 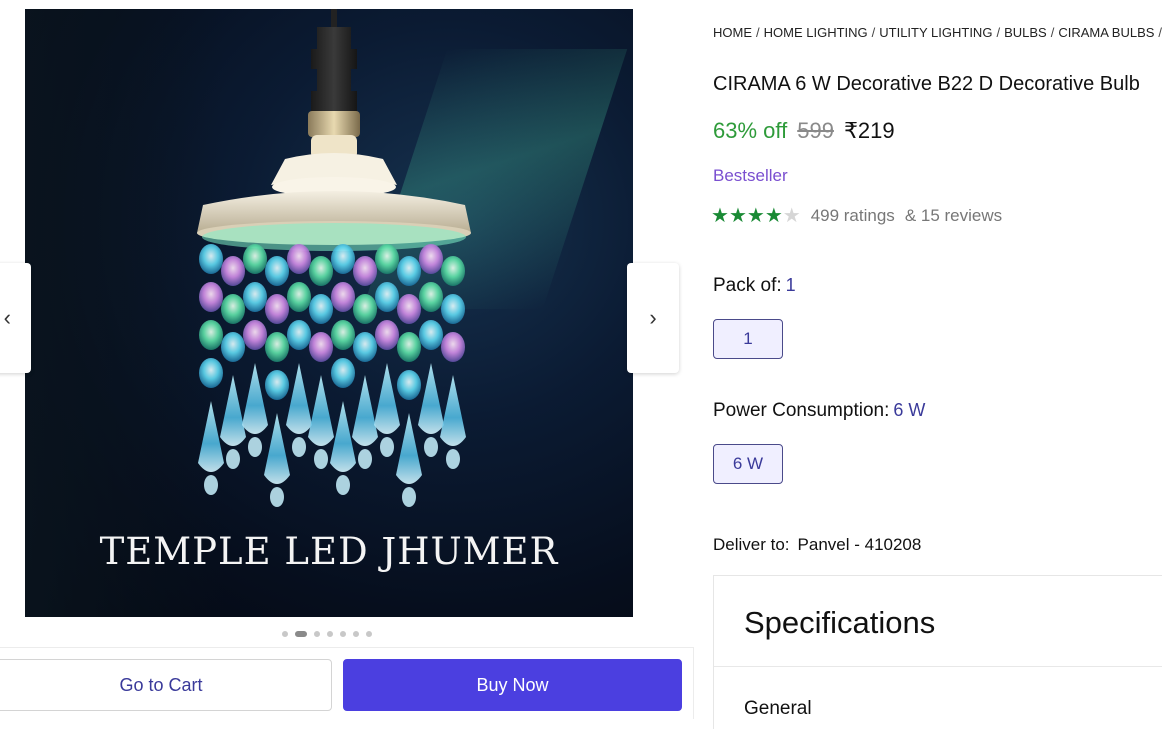 What do you see at coordinates (778, 709) in the screenshot?
I see `spec-section-general: General` at bounding box center [778, 709].